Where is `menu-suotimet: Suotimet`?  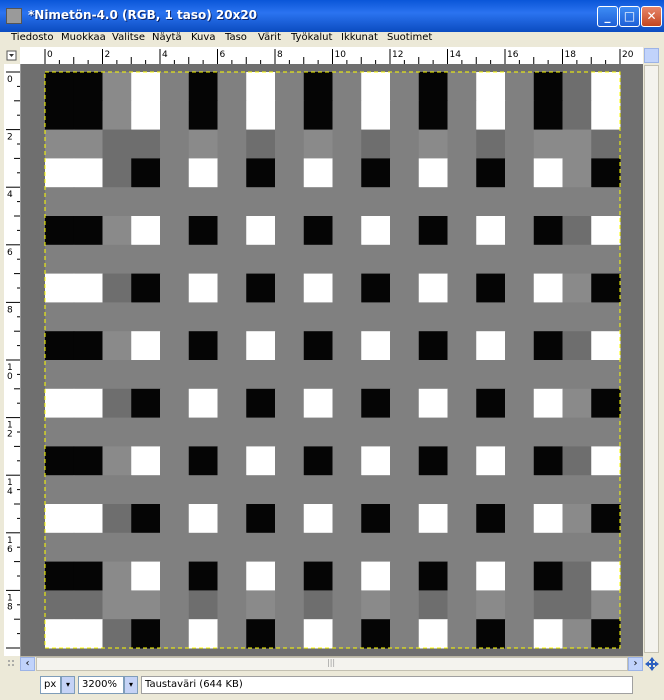 menu-suotimet: Suotimet is located at coordinates (409, 37).